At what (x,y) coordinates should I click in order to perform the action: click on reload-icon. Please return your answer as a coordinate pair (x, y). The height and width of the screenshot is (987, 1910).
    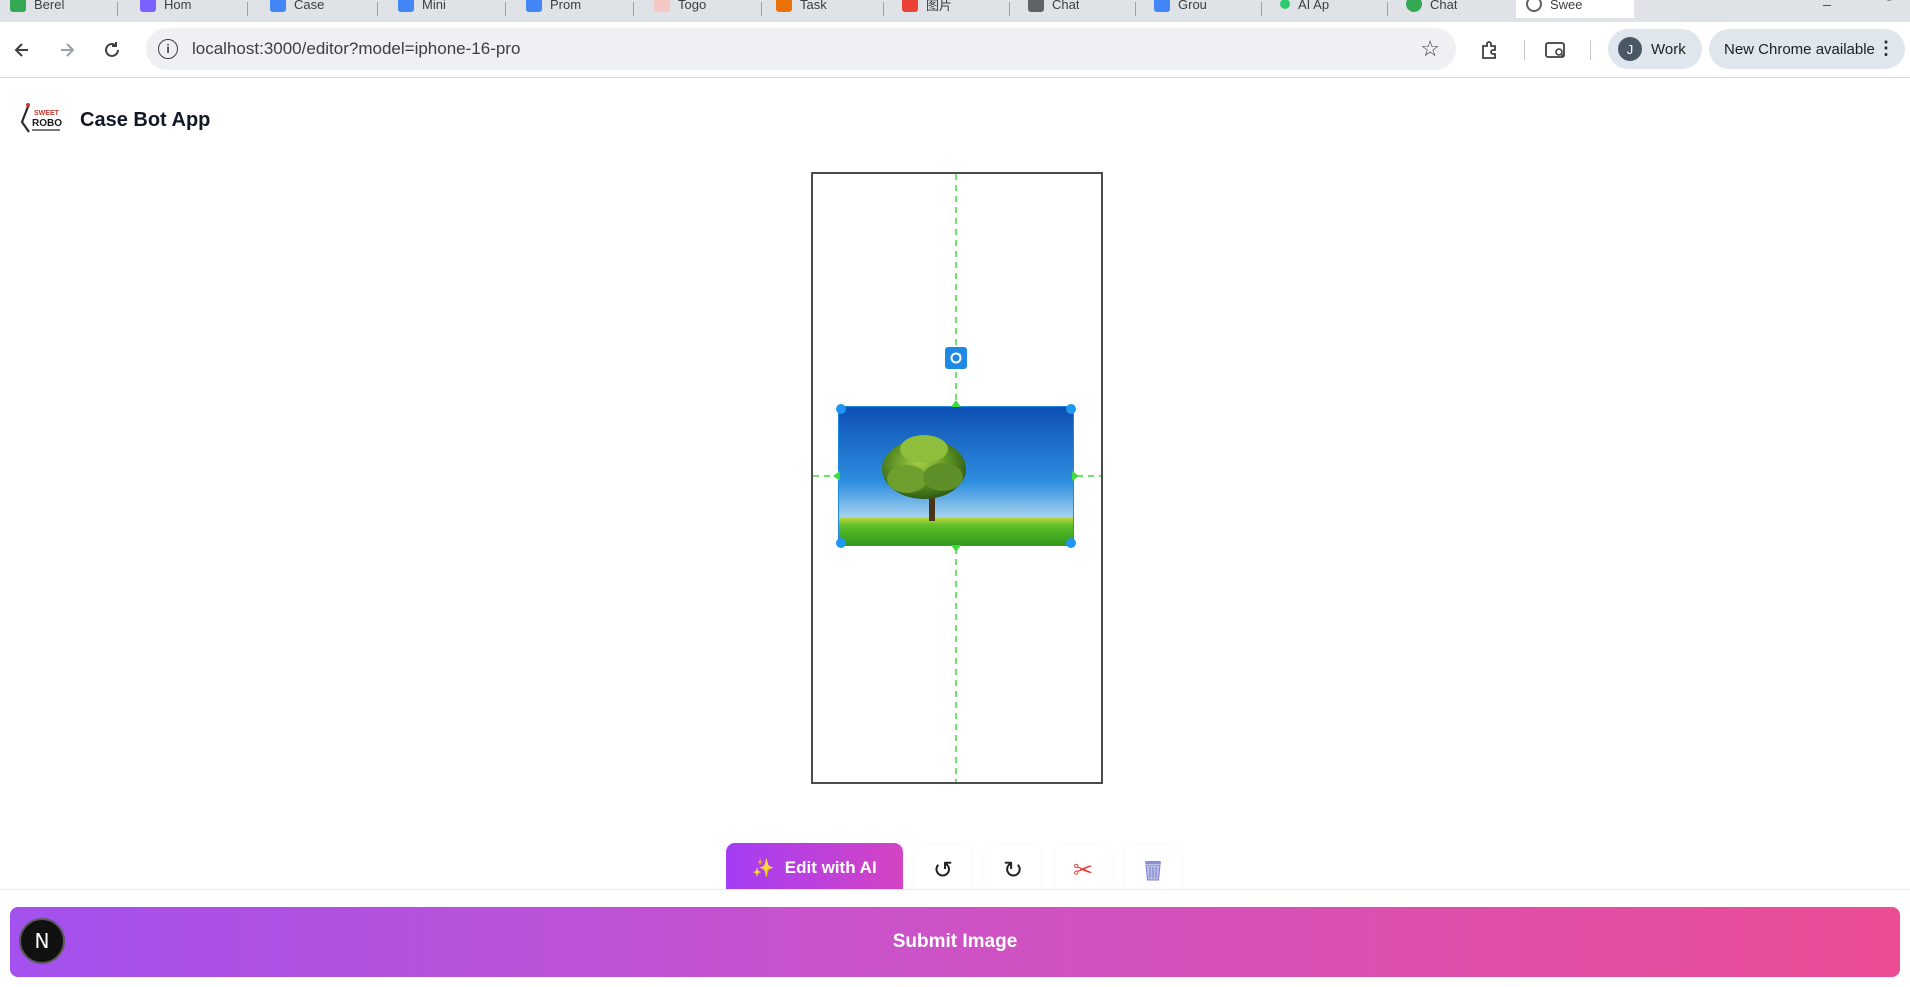
    Looking at the image, I should click on (112, 49).